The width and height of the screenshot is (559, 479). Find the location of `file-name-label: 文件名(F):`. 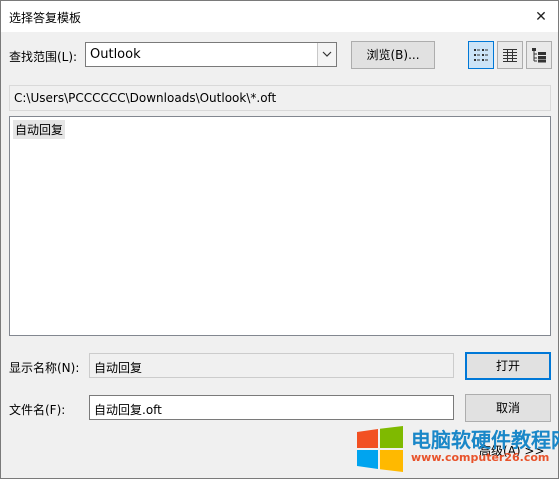

file-name-label: 文件名(F): is located at coordinates (37, 410).